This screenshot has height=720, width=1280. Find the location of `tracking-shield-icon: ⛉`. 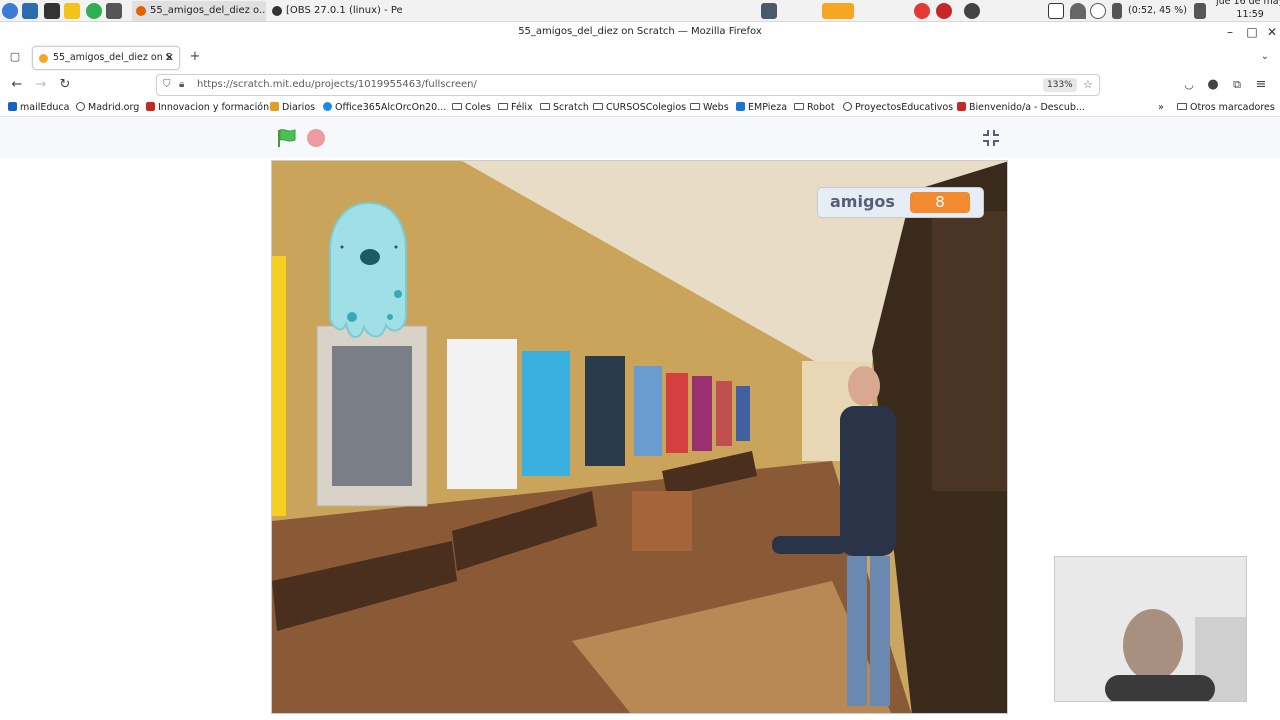

tracking-shield-icon: ⛉ is located at coordinates (167, 85).